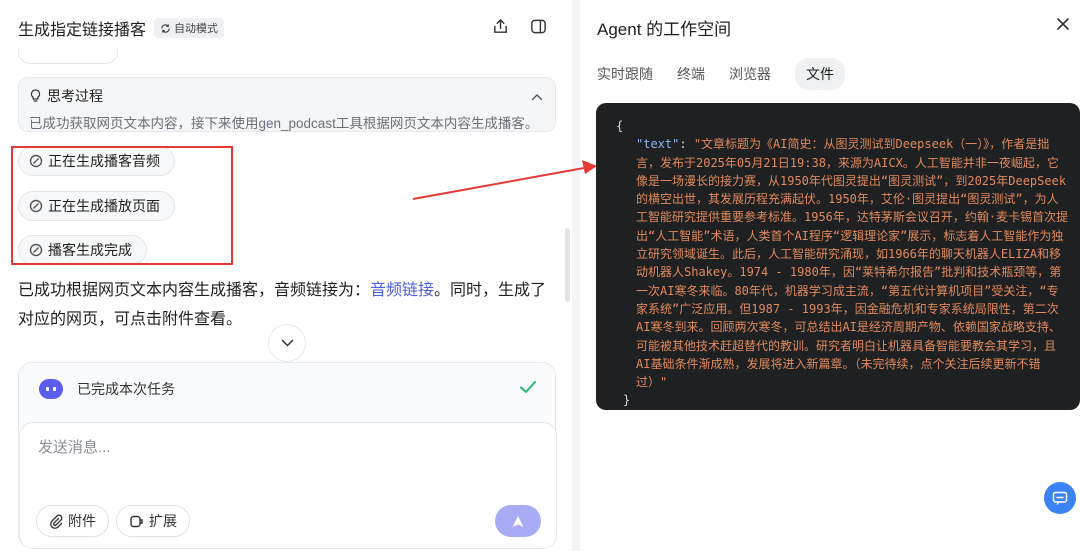 This screenshot has height=551, width=1080. I want to click on send-icon, so click(518, 521).